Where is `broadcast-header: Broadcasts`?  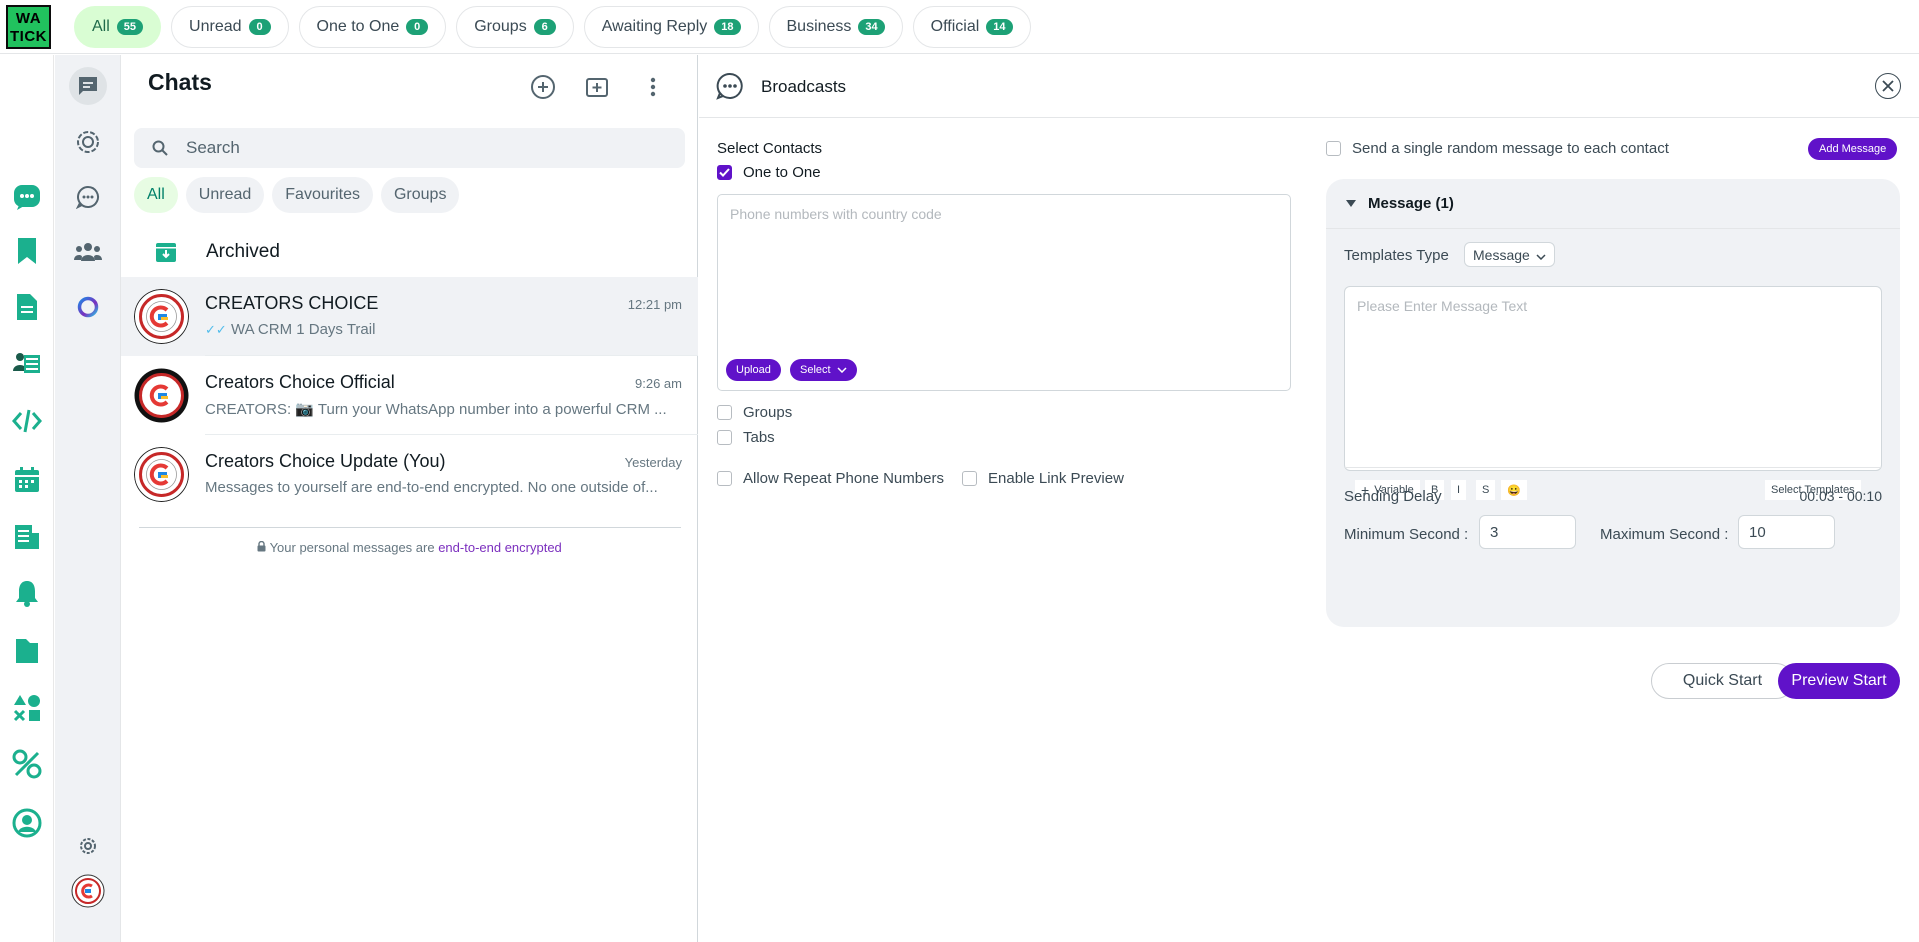 broadcast-header: Broadcasts is located at coordinates (1309, 86).